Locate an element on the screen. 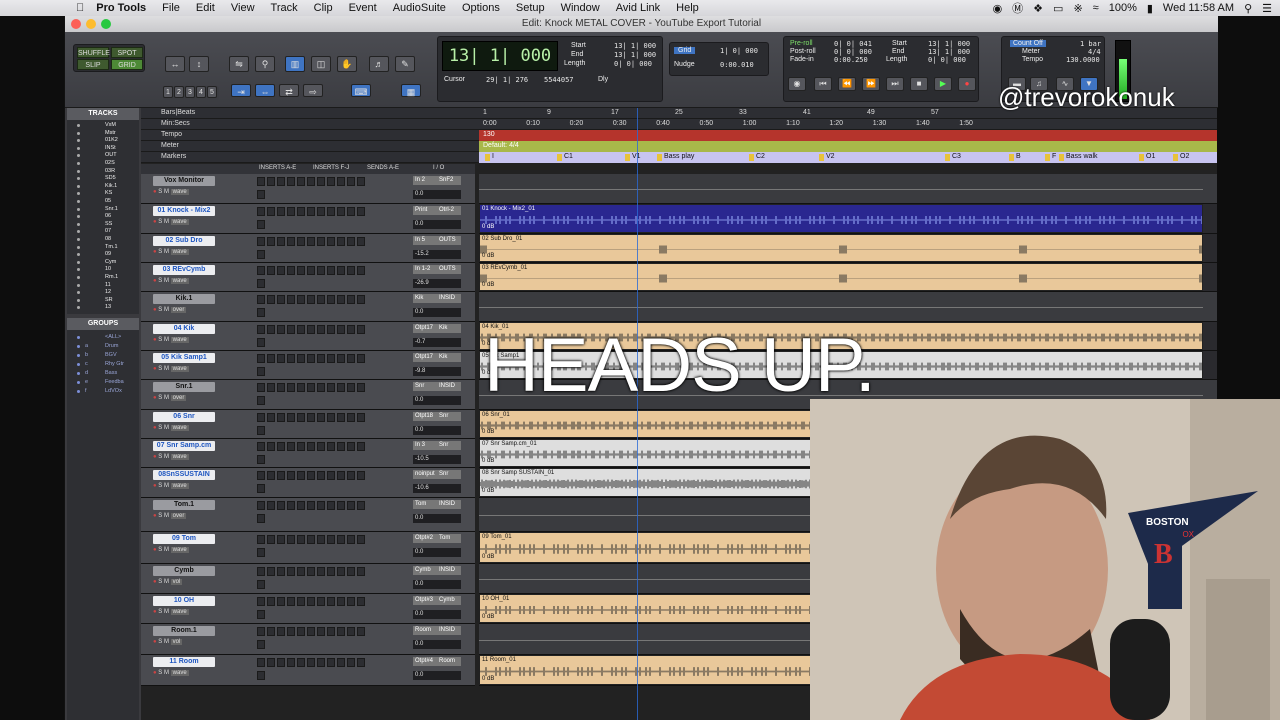 This screenshot has width=1280, height=720. track-name: Snr.1 is located at coordinates (184, 387).